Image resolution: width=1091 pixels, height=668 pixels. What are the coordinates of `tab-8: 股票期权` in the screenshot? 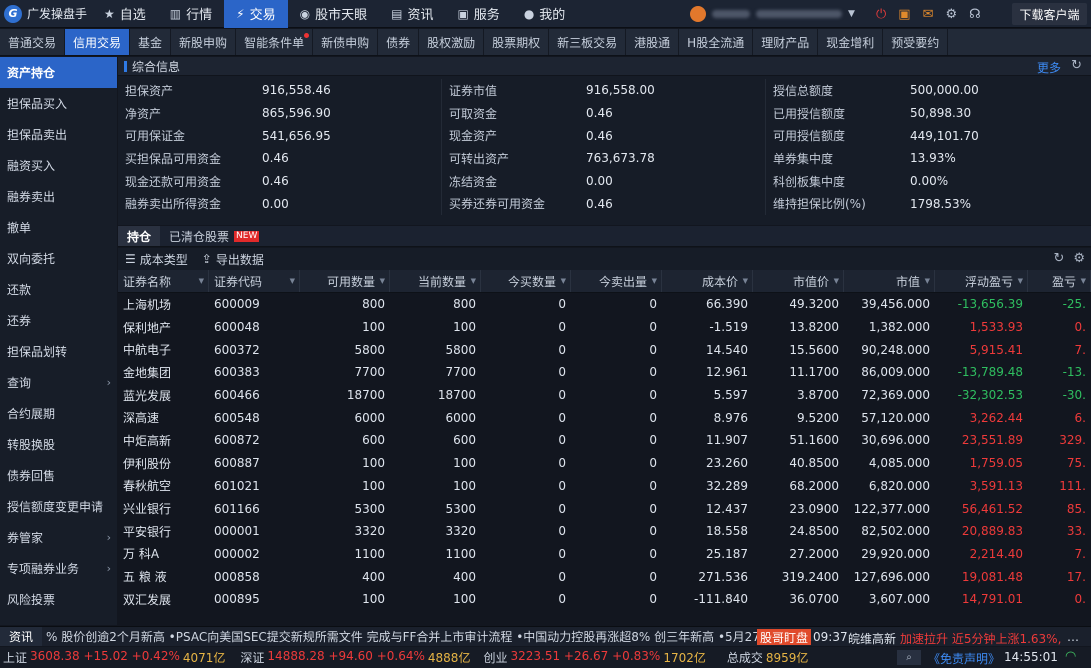 It's located at (517, 42).